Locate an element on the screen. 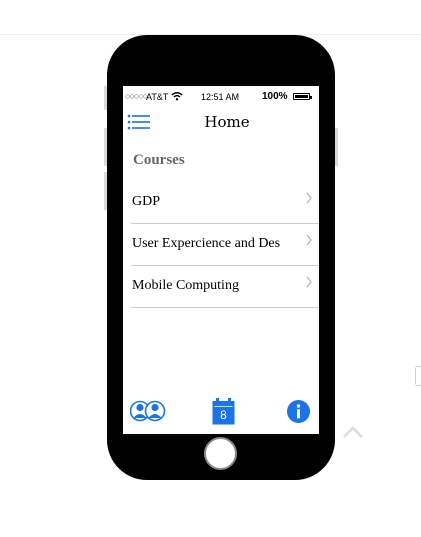  calendar-tab: 8 is located at coordinates (223, 411).